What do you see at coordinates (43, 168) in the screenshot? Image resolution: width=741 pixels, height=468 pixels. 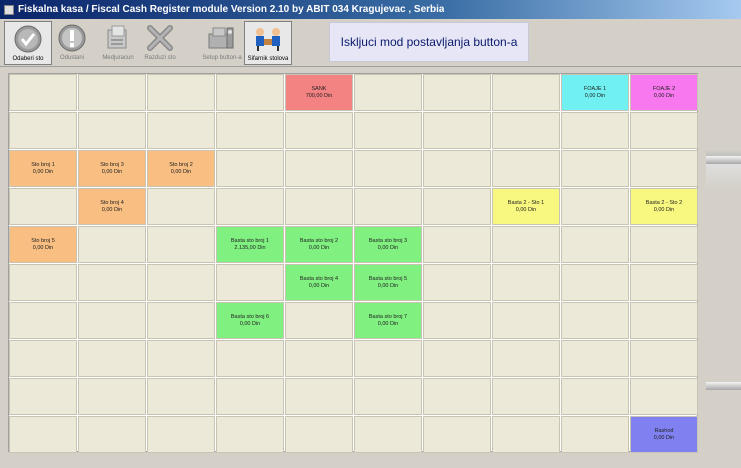 I see `table-button: Sto broj 1 0,00 Din` at bounding box center [43, 168].